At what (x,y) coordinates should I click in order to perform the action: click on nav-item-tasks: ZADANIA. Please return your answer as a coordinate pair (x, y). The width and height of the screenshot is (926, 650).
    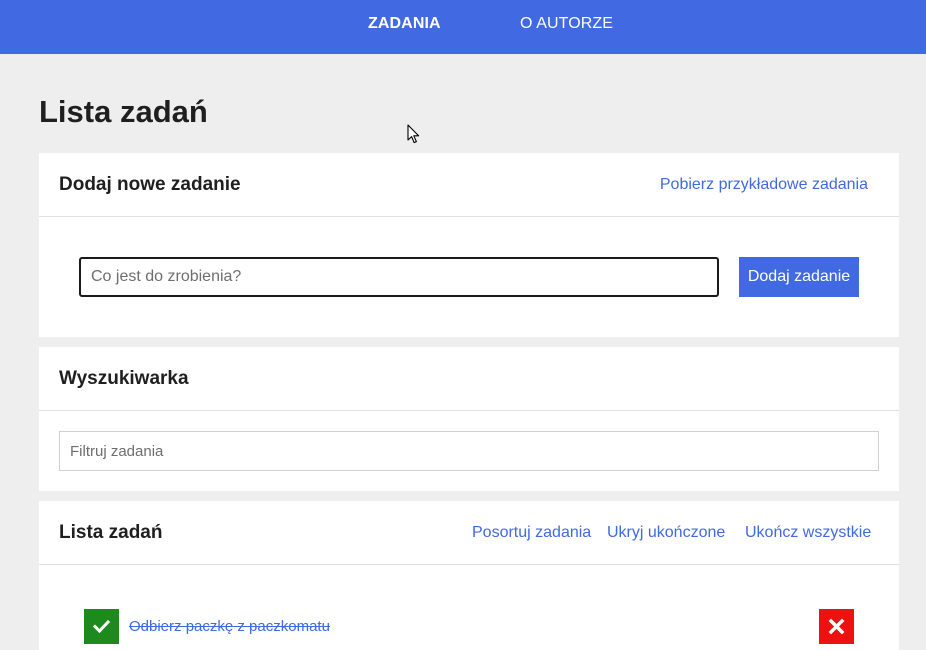
    Looking at the image, I should click on (404, 27).